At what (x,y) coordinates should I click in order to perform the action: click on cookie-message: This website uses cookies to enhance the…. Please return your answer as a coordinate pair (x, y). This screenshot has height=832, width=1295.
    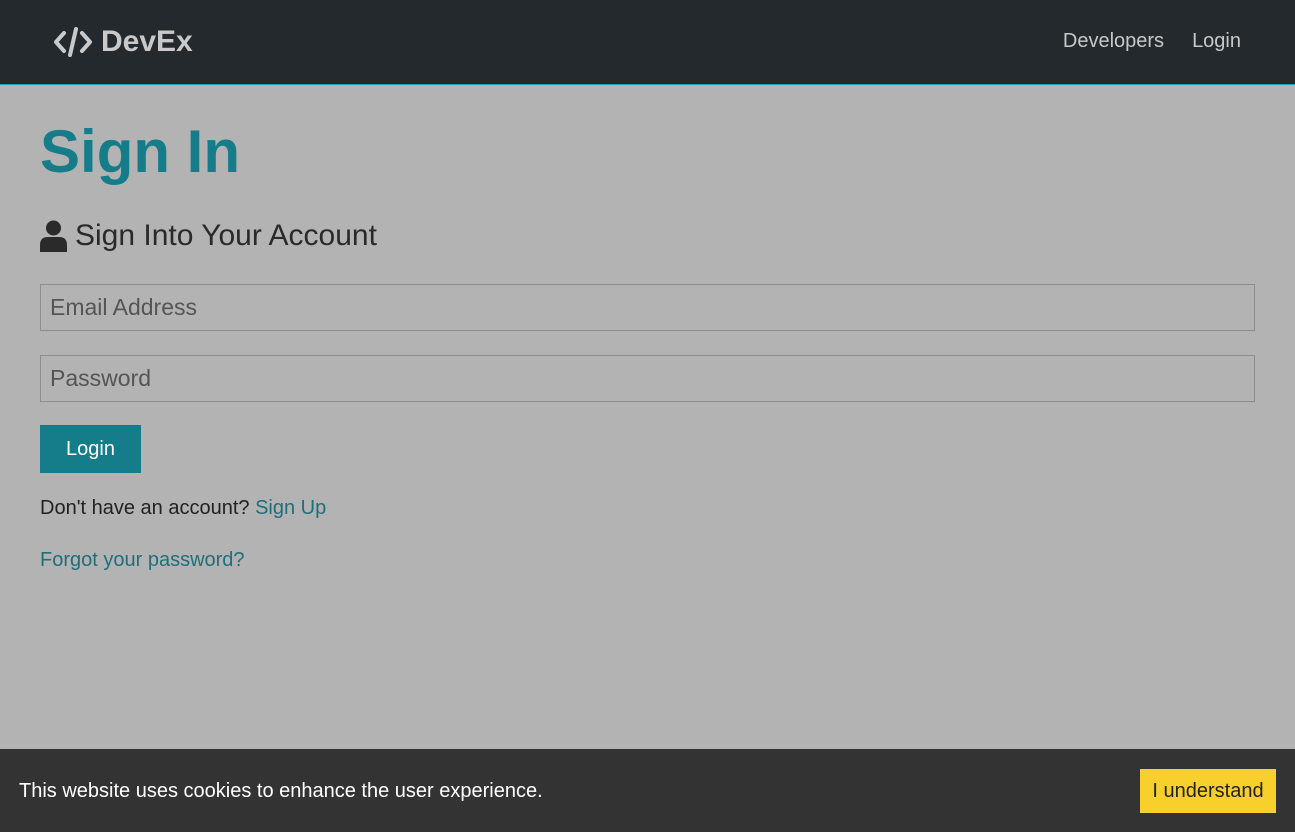
    Looking at the image, I should click on (281, 791).